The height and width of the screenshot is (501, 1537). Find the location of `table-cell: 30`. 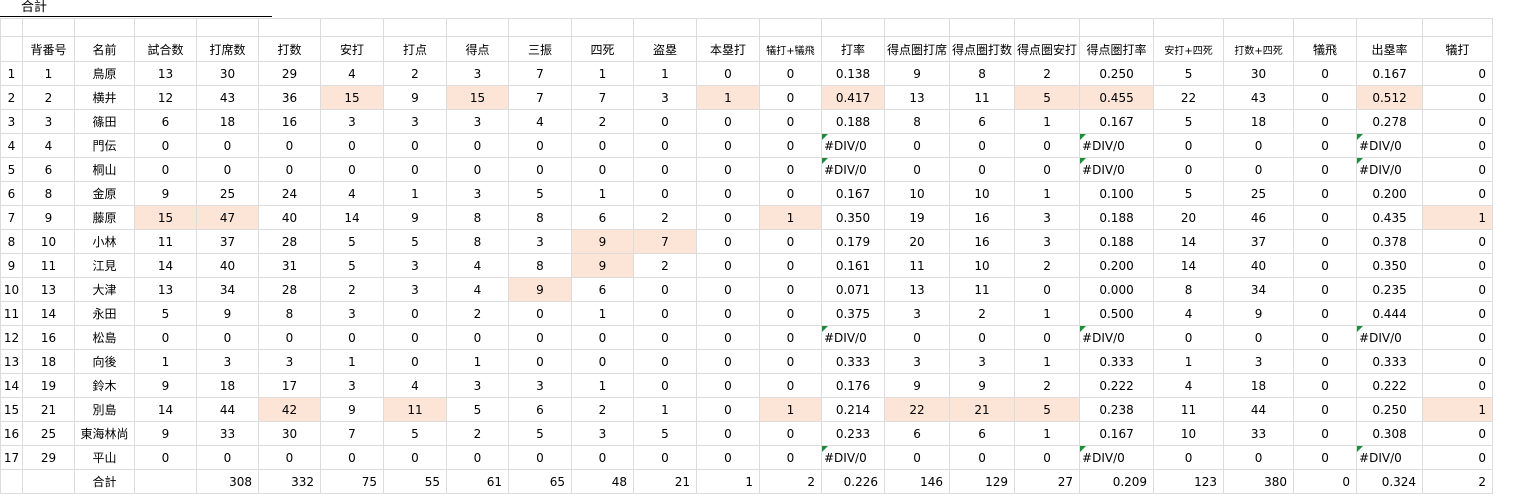

table-cell: 30 is located at coordinates (1259, 73).